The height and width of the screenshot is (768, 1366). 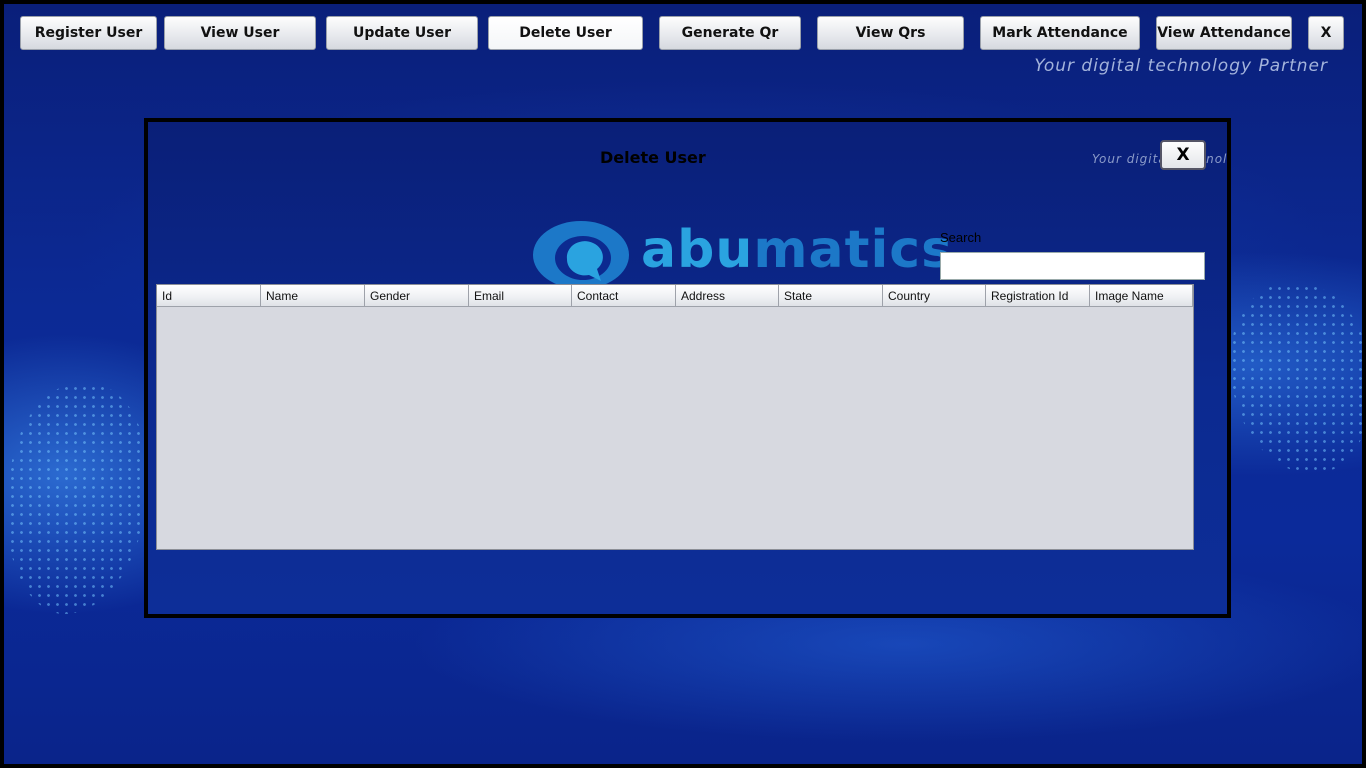 I want to click on view-user-button: View User, so click(x=240, y=33).